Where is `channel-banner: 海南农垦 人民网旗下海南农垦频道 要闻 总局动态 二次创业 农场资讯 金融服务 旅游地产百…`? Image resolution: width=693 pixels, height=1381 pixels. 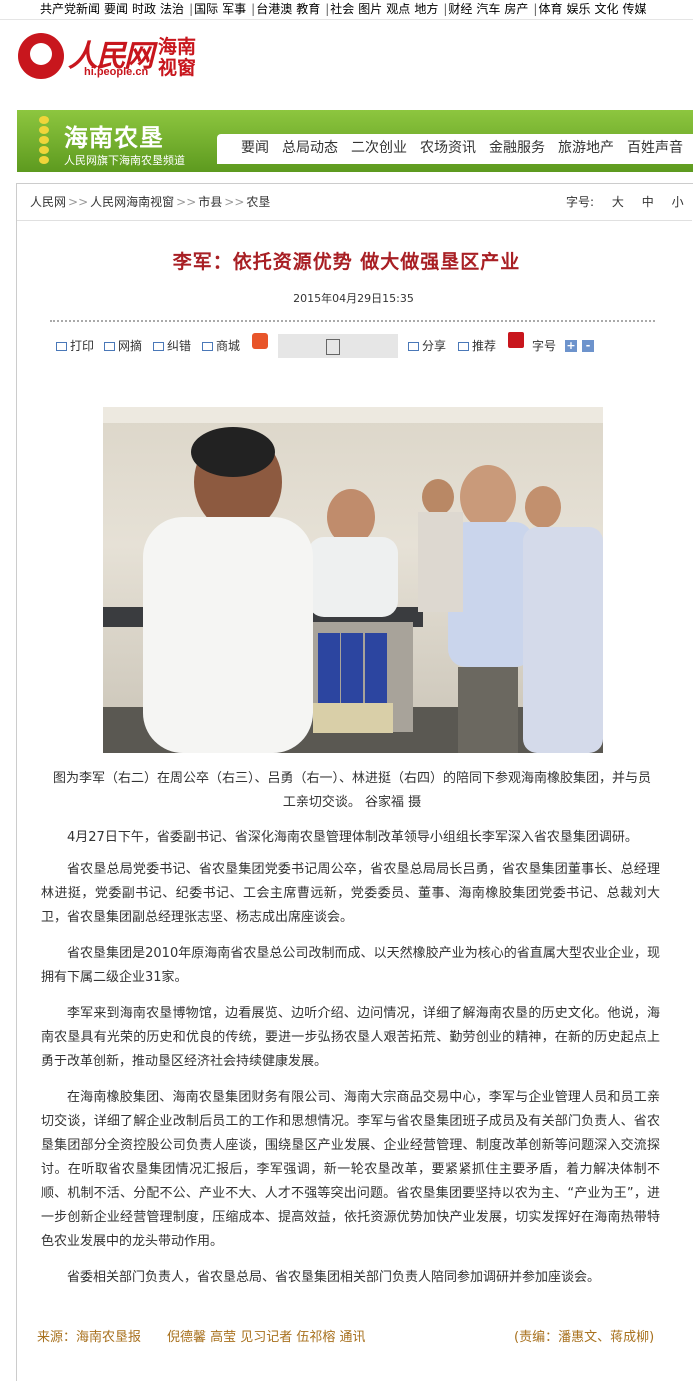
channel-banner: 海南农垦 人民网旗下海南农垦频道 要闻 总局动态 二次创业 农场资讯 金融服务 旅游地产百… is located at coordinates (355, 141).